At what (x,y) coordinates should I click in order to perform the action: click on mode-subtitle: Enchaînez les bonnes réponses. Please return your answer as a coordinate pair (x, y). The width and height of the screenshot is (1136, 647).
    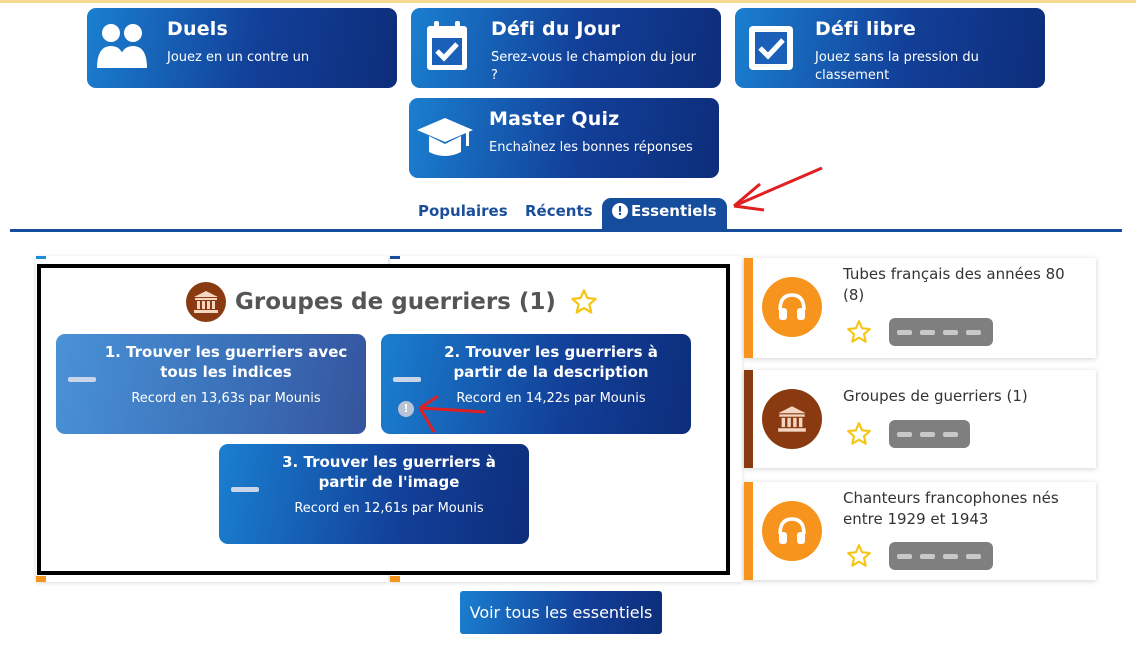
    Looking at the image, I should click on (591, 147).